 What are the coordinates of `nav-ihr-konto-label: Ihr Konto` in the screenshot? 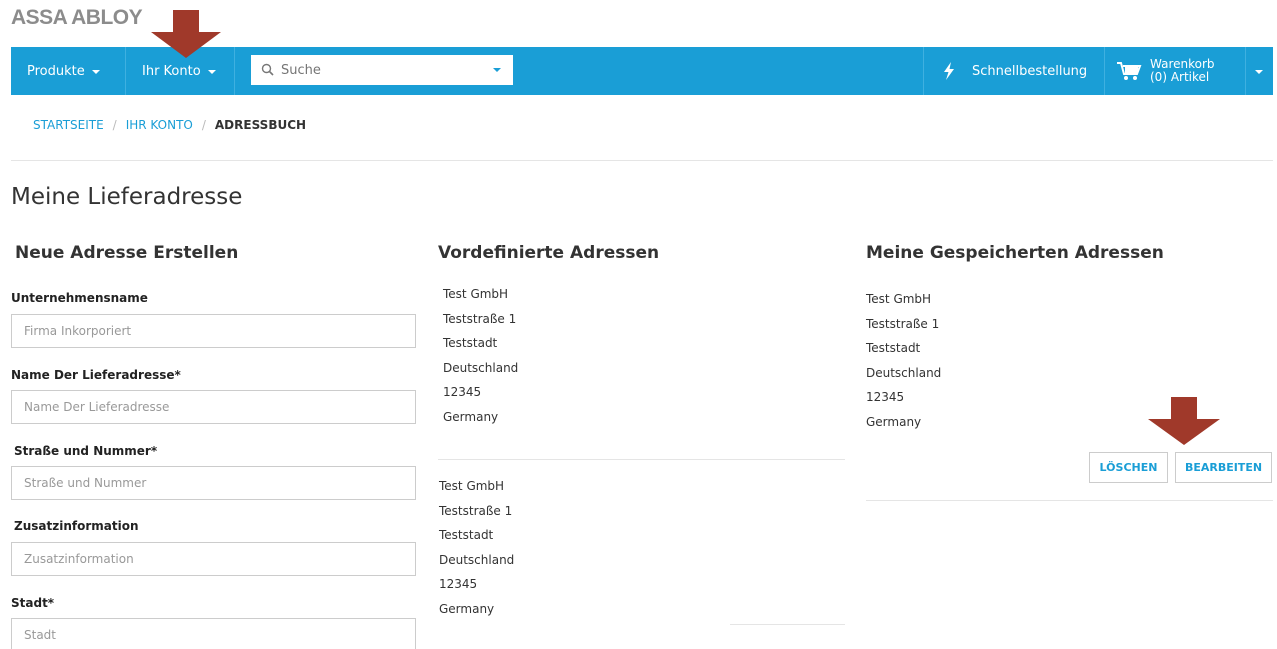 It's located at (171, 71).